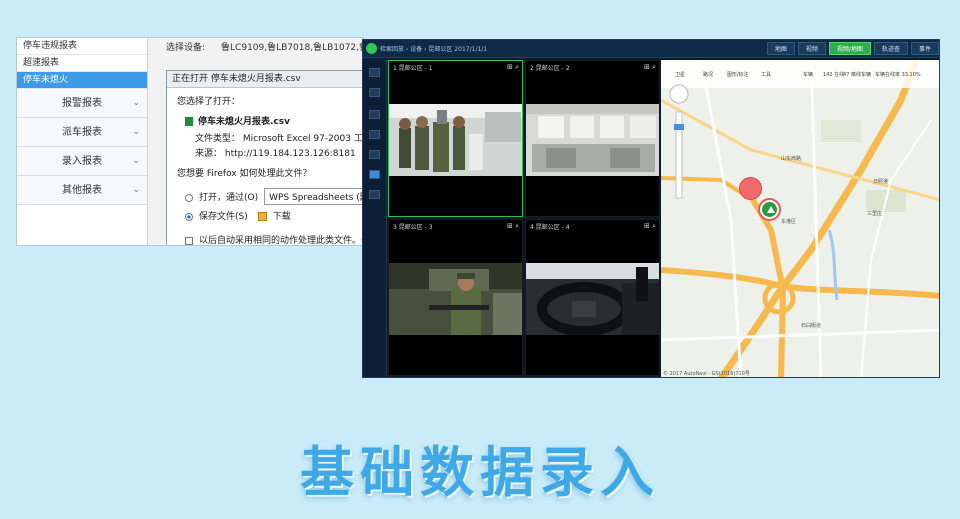  I want to click on save-file-radio, so click(189, 216).